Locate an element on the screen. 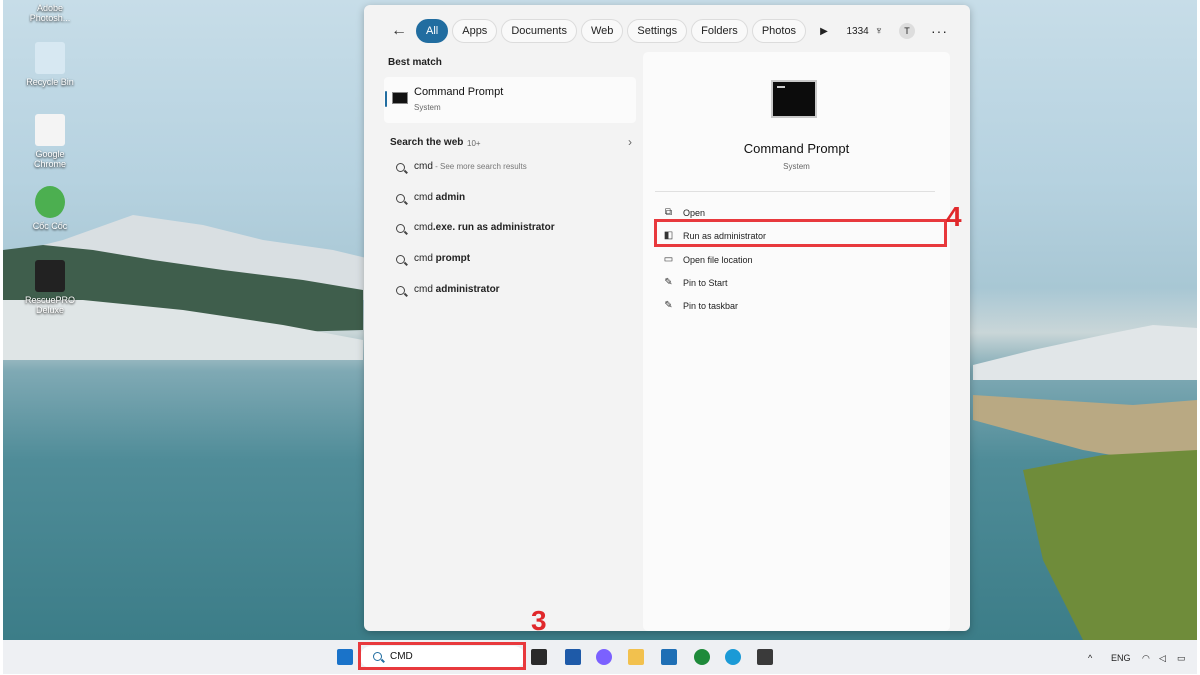  command-prompt-large-icon is located at coordinates (794, 99).